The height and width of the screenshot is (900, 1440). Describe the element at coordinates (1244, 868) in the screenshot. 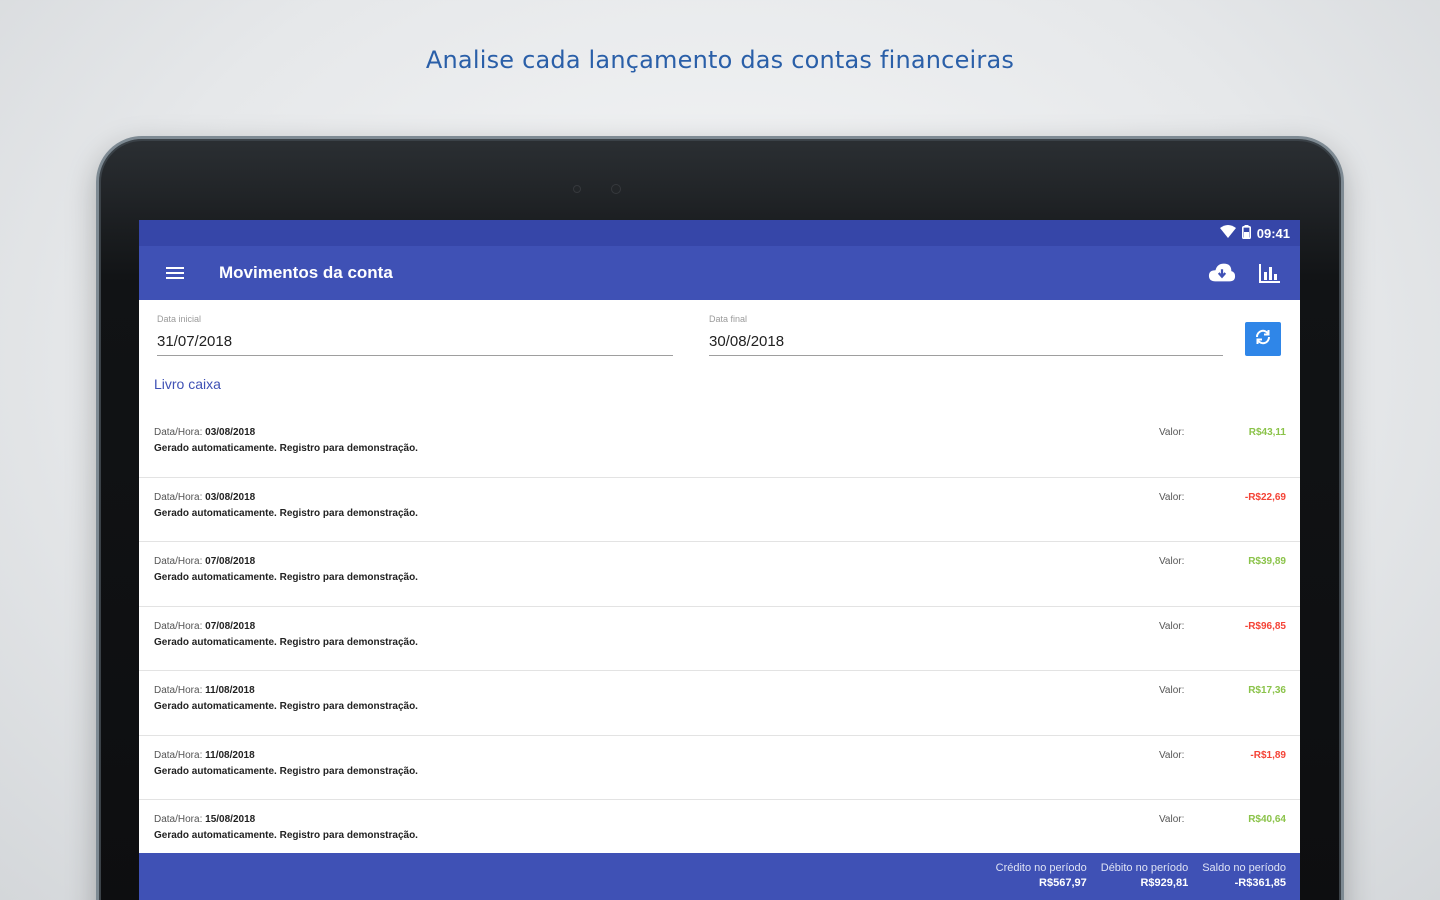

I see `balance-label: Saldo no período` at that location.